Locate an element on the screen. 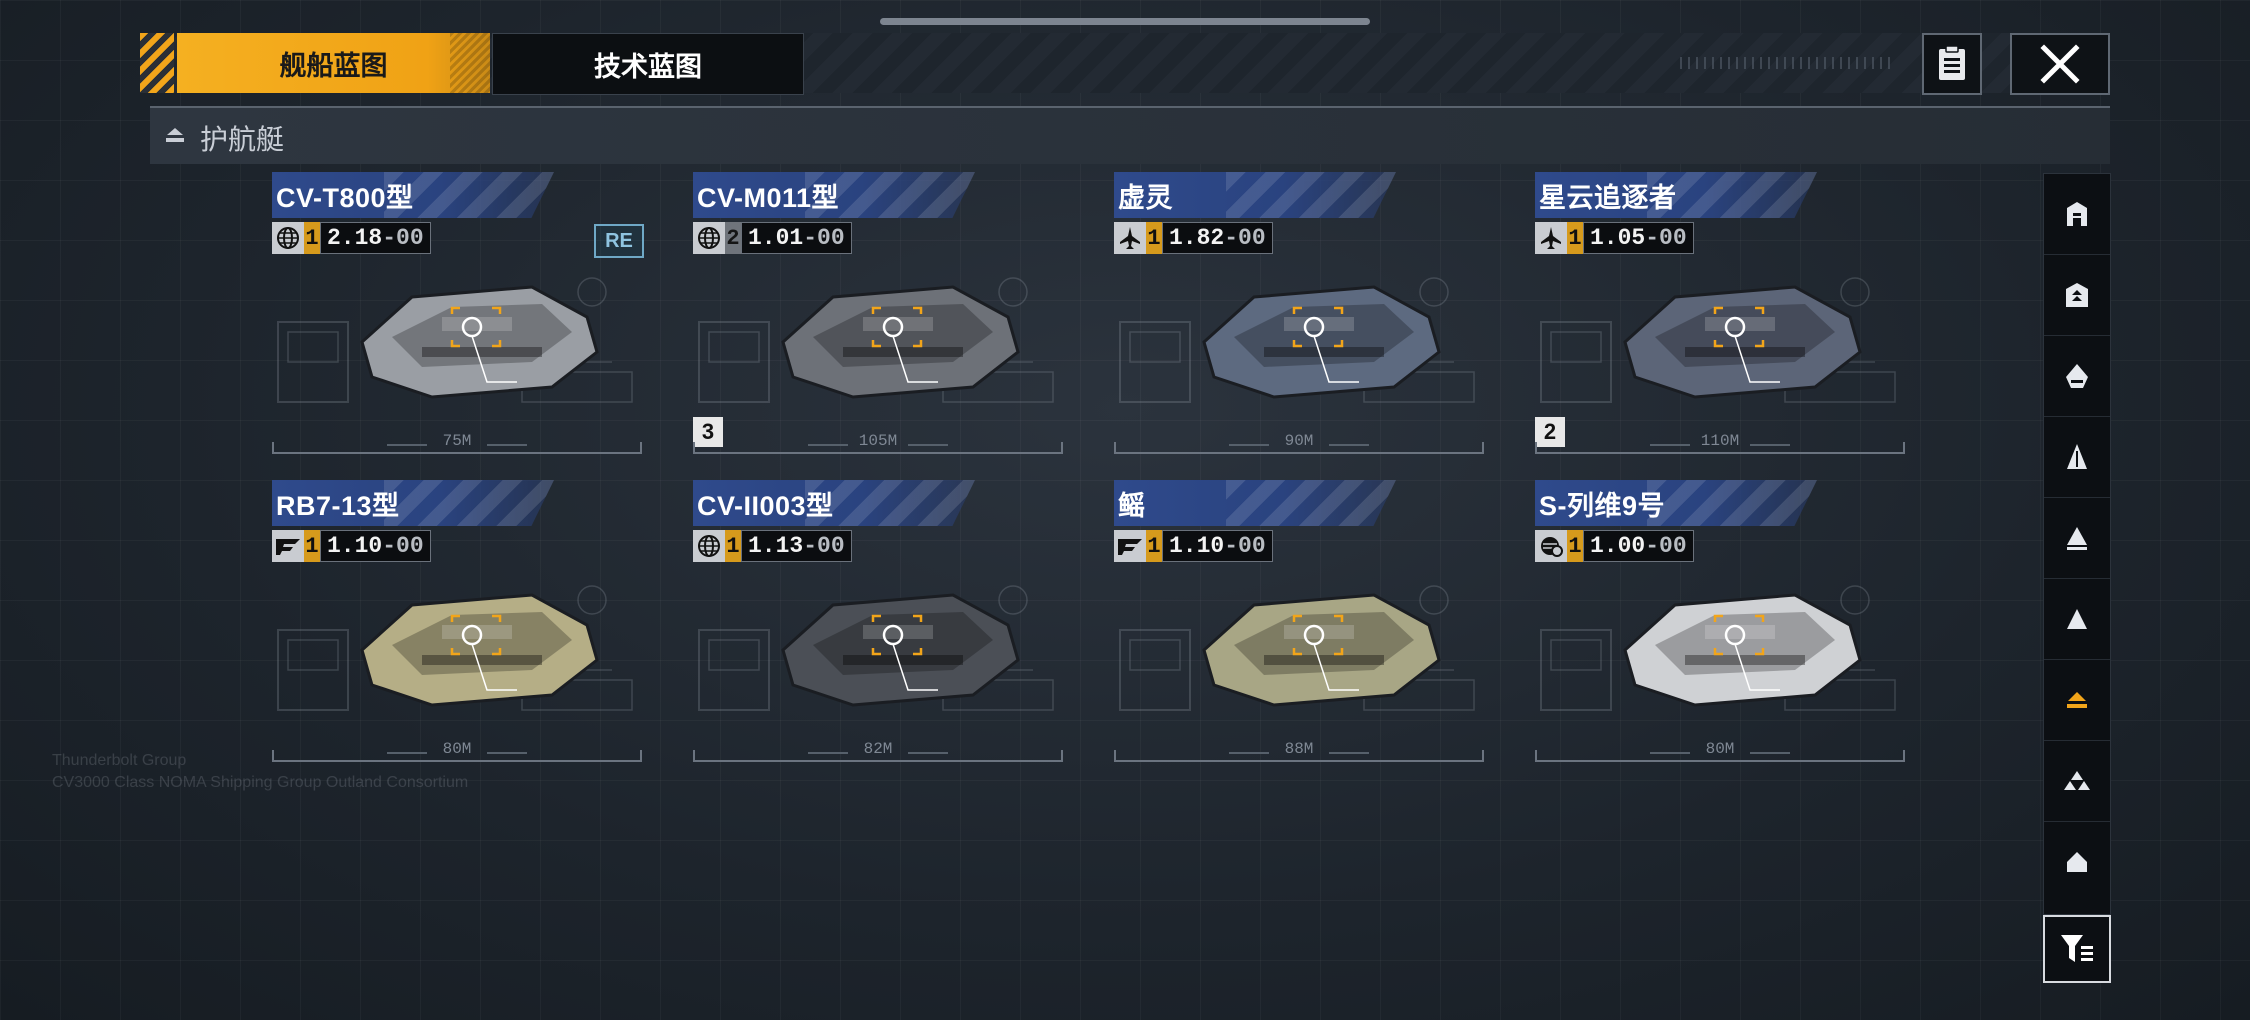 This screenshot has width=2250, height=1020. length-ruler: 80M is located at coordinates (1720, 751).